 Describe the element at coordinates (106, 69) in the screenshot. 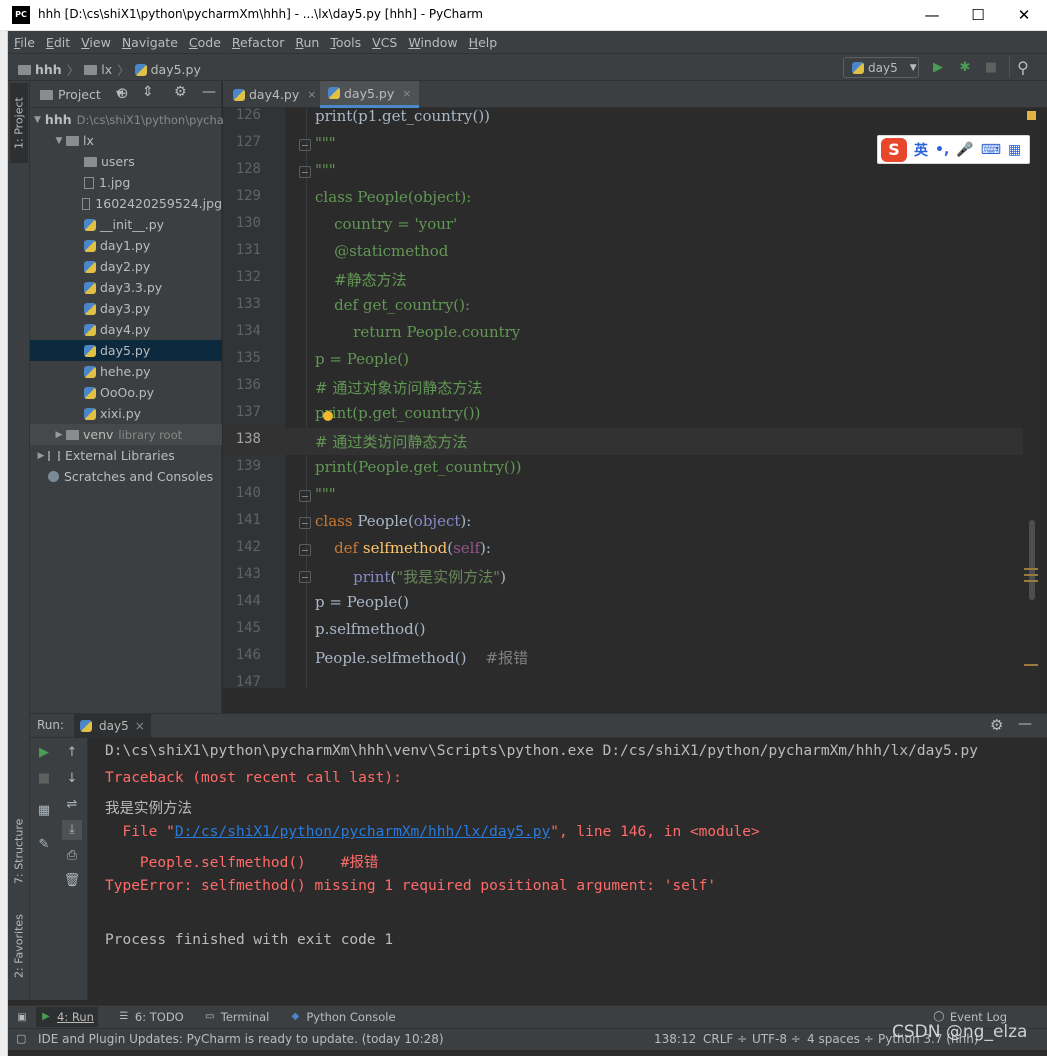

I see `breadcrumb-lx: lx` at that location.